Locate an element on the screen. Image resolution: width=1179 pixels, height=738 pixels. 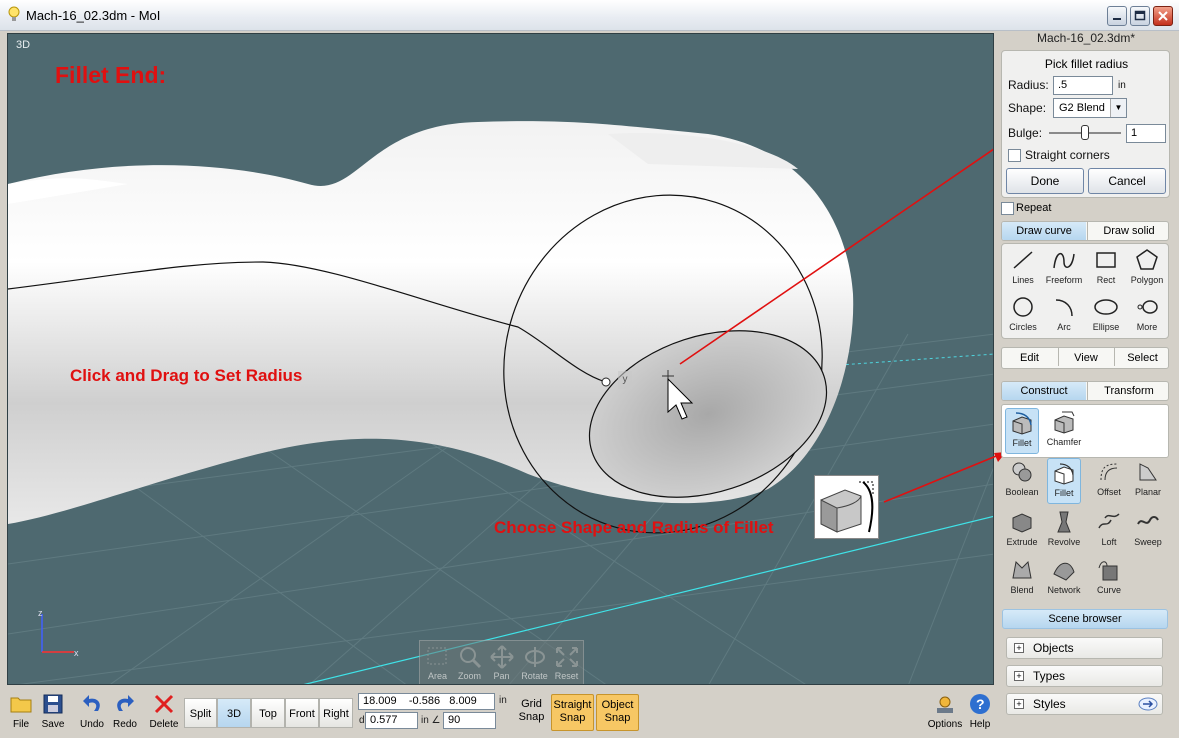
lightbulb-icon is located at coordinates (14, 13).